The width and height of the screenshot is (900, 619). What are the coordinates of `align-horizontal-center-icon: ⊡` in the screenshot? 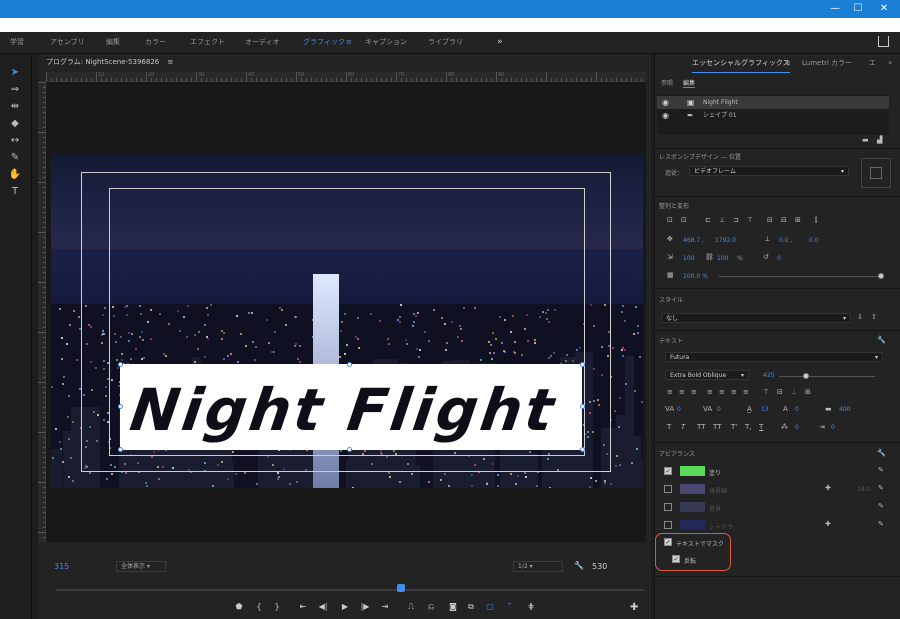 It's located at (684, 220).